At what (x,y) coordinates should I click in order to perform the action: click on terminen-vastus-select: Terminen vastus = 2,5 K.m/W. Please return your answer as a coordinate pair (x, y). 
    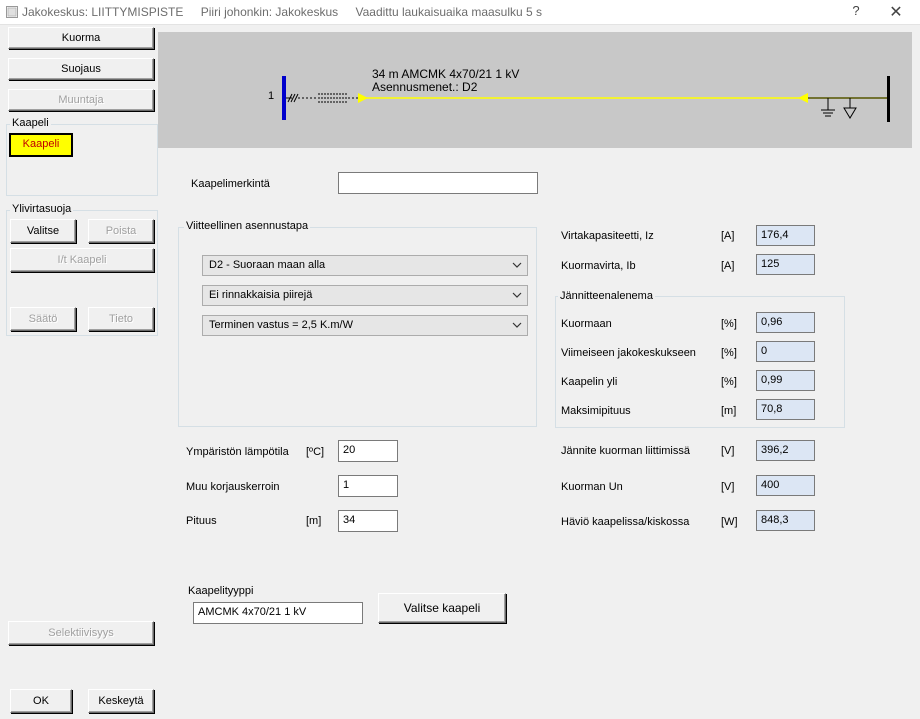
    Looking at the image, I should click on (365, 325).